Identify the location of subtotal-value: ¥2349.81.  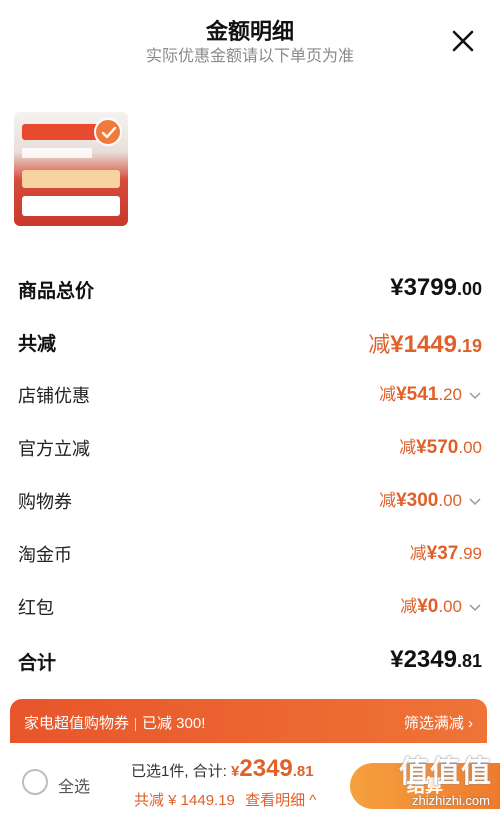
(436, 659).